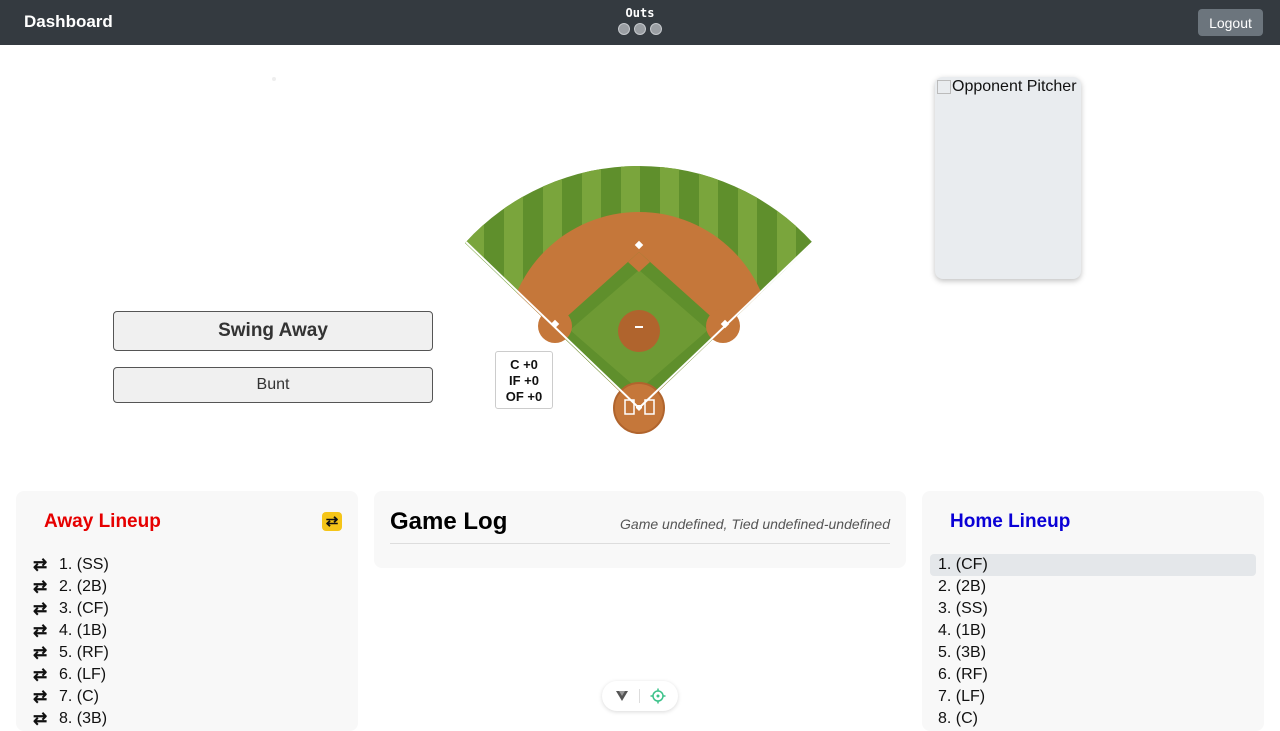  Describe the element at coordinates (102, 521) in the screenshot. I see `away-lineup-title: Away Lineup` at that location.